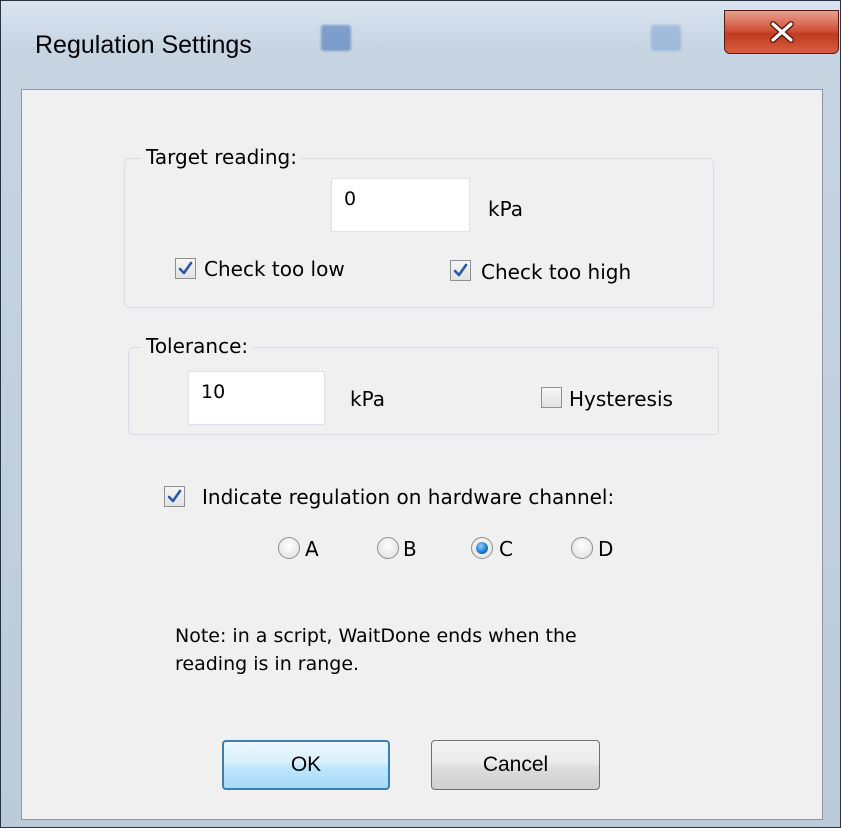  What do you see at coordinates (420, 45) in the screenshot?
I see `title-bar: Regulation Settings` at bounding box center [420, 45].